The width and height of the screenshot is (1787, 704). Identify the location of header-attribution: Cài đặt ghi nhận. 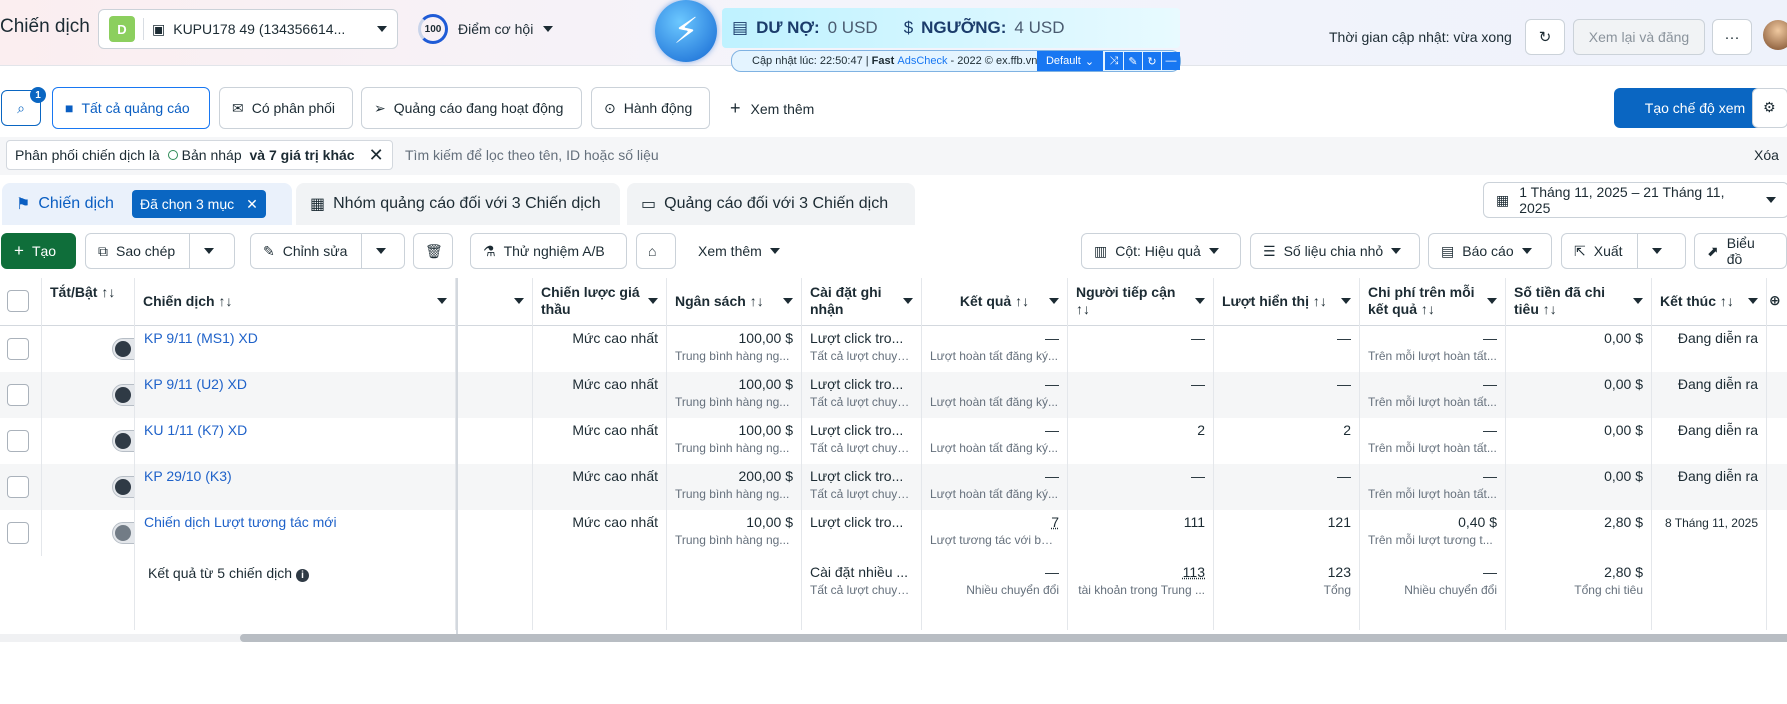
(862, 302).